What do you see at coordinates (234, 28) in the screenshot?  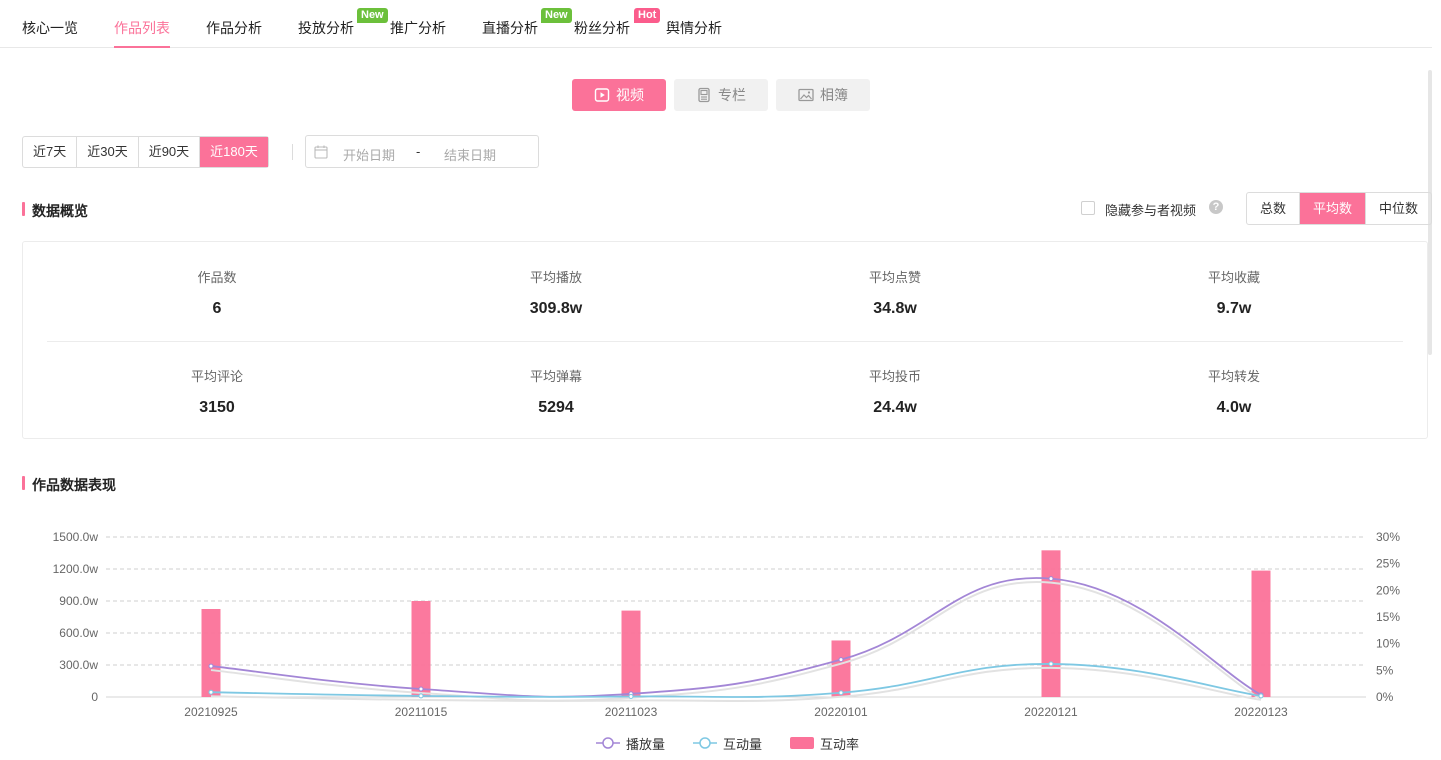 I see `tab-works-analysis: 作品分析` at bounding box center [234, 28].